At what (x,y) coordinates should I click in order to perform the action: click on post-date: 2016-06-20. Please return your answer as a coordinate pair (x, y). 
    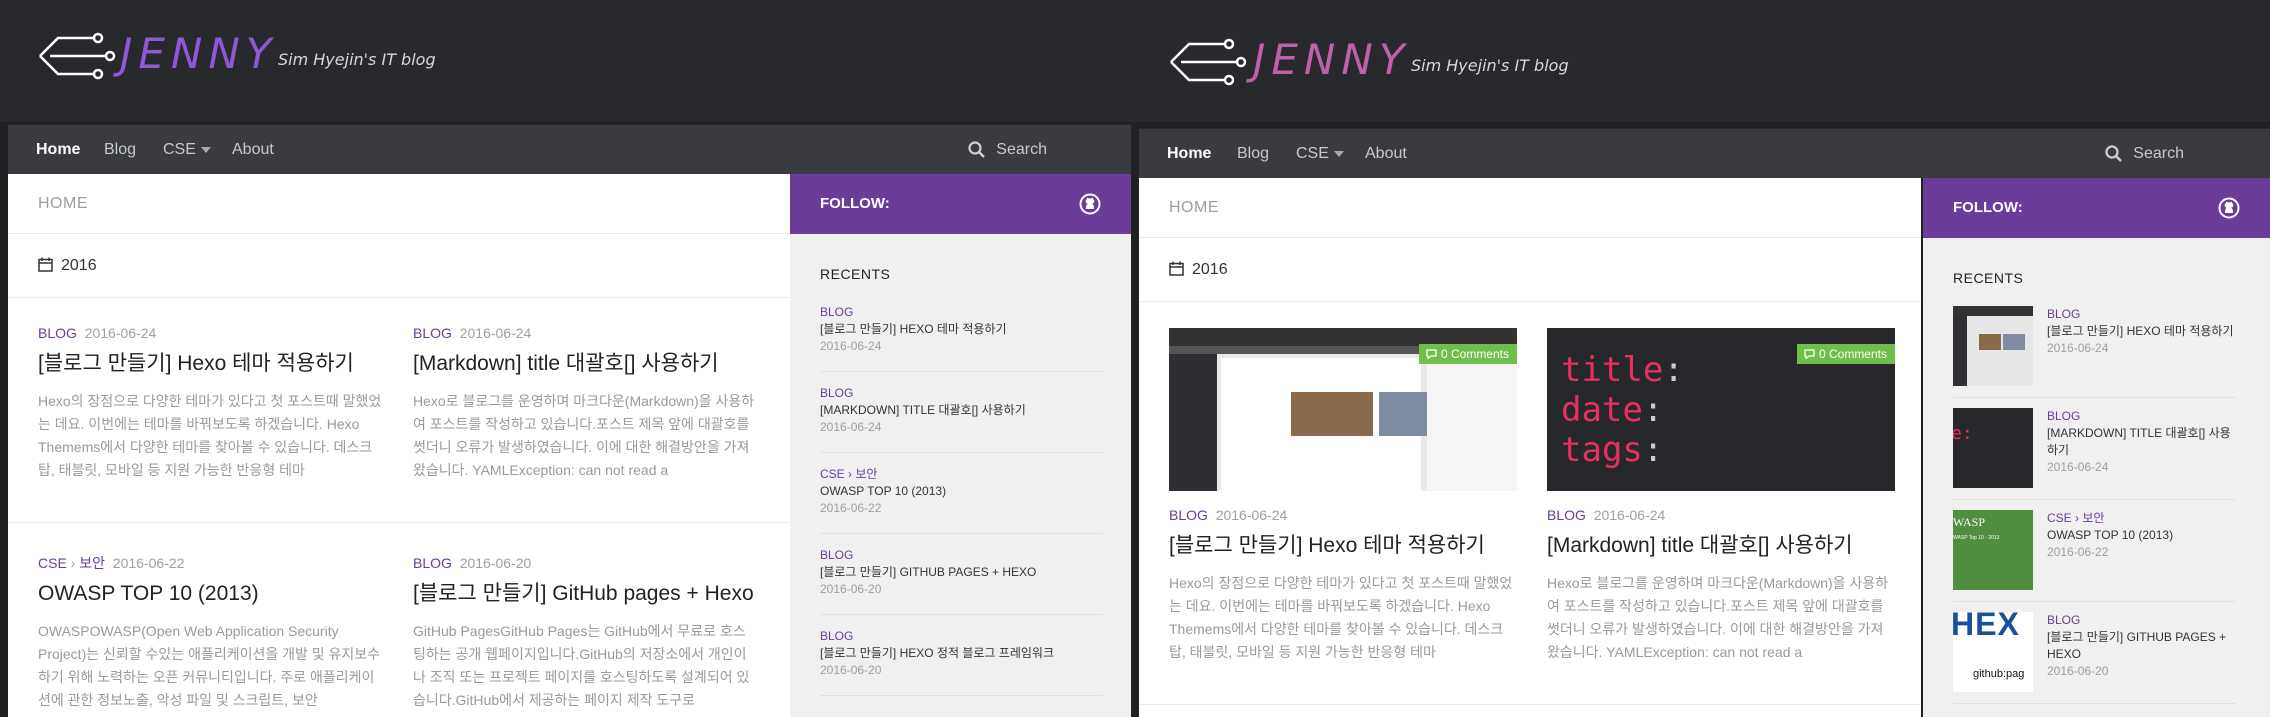
    Looking at the image, I should click on (495, 563).